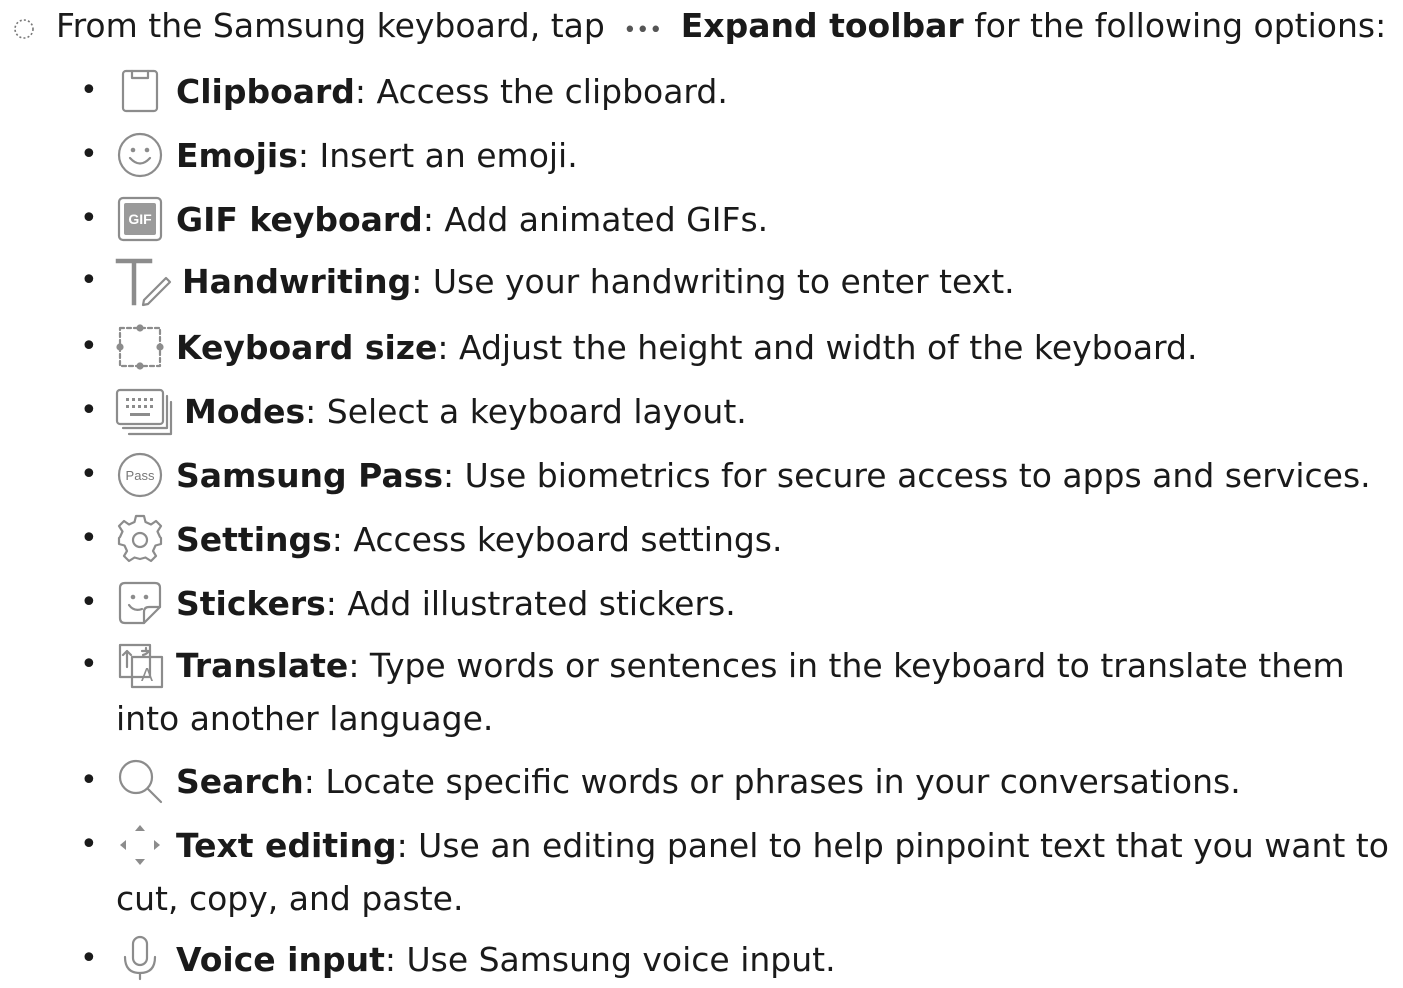 This screenshot has height=988, width=1403. I want to click on item-title: Voice input, so click(280, 959).